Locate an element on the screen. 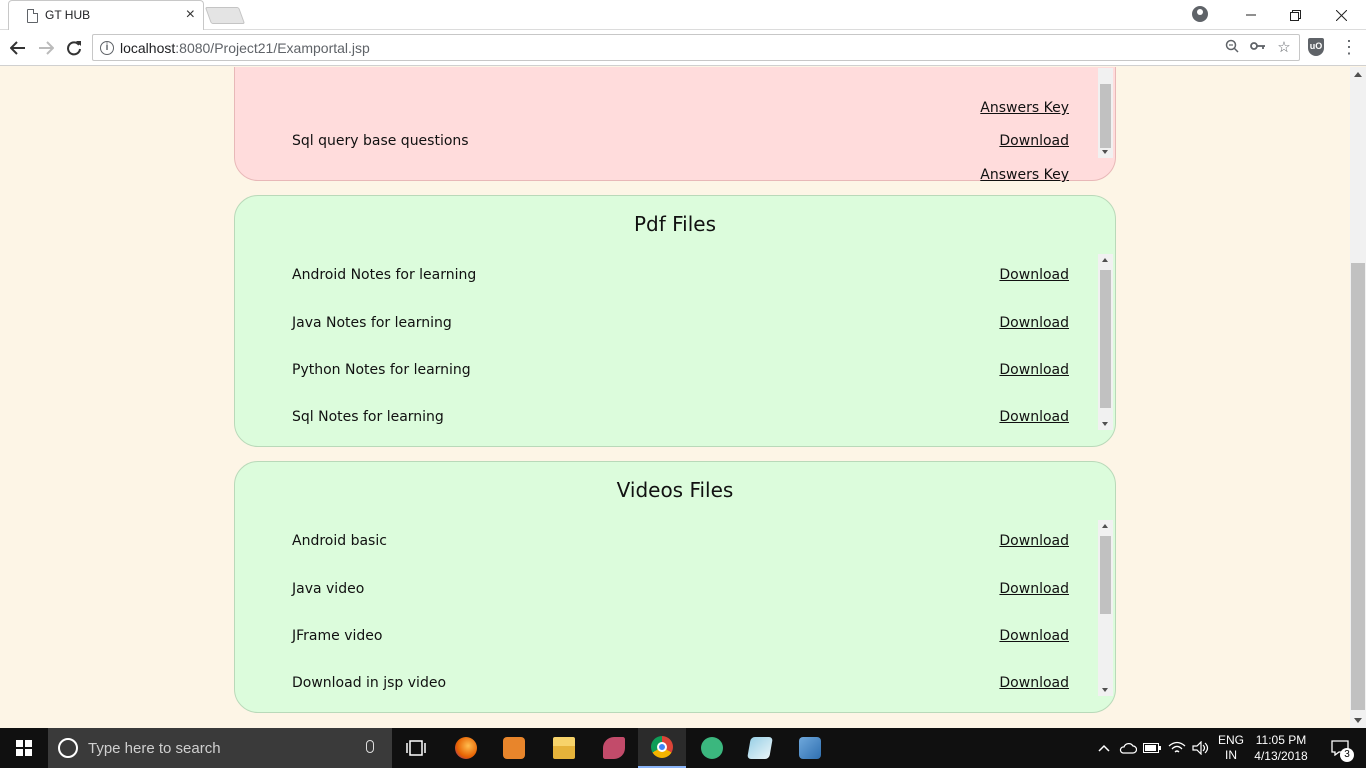  notepad-icon is located at coordinates (760, 748).